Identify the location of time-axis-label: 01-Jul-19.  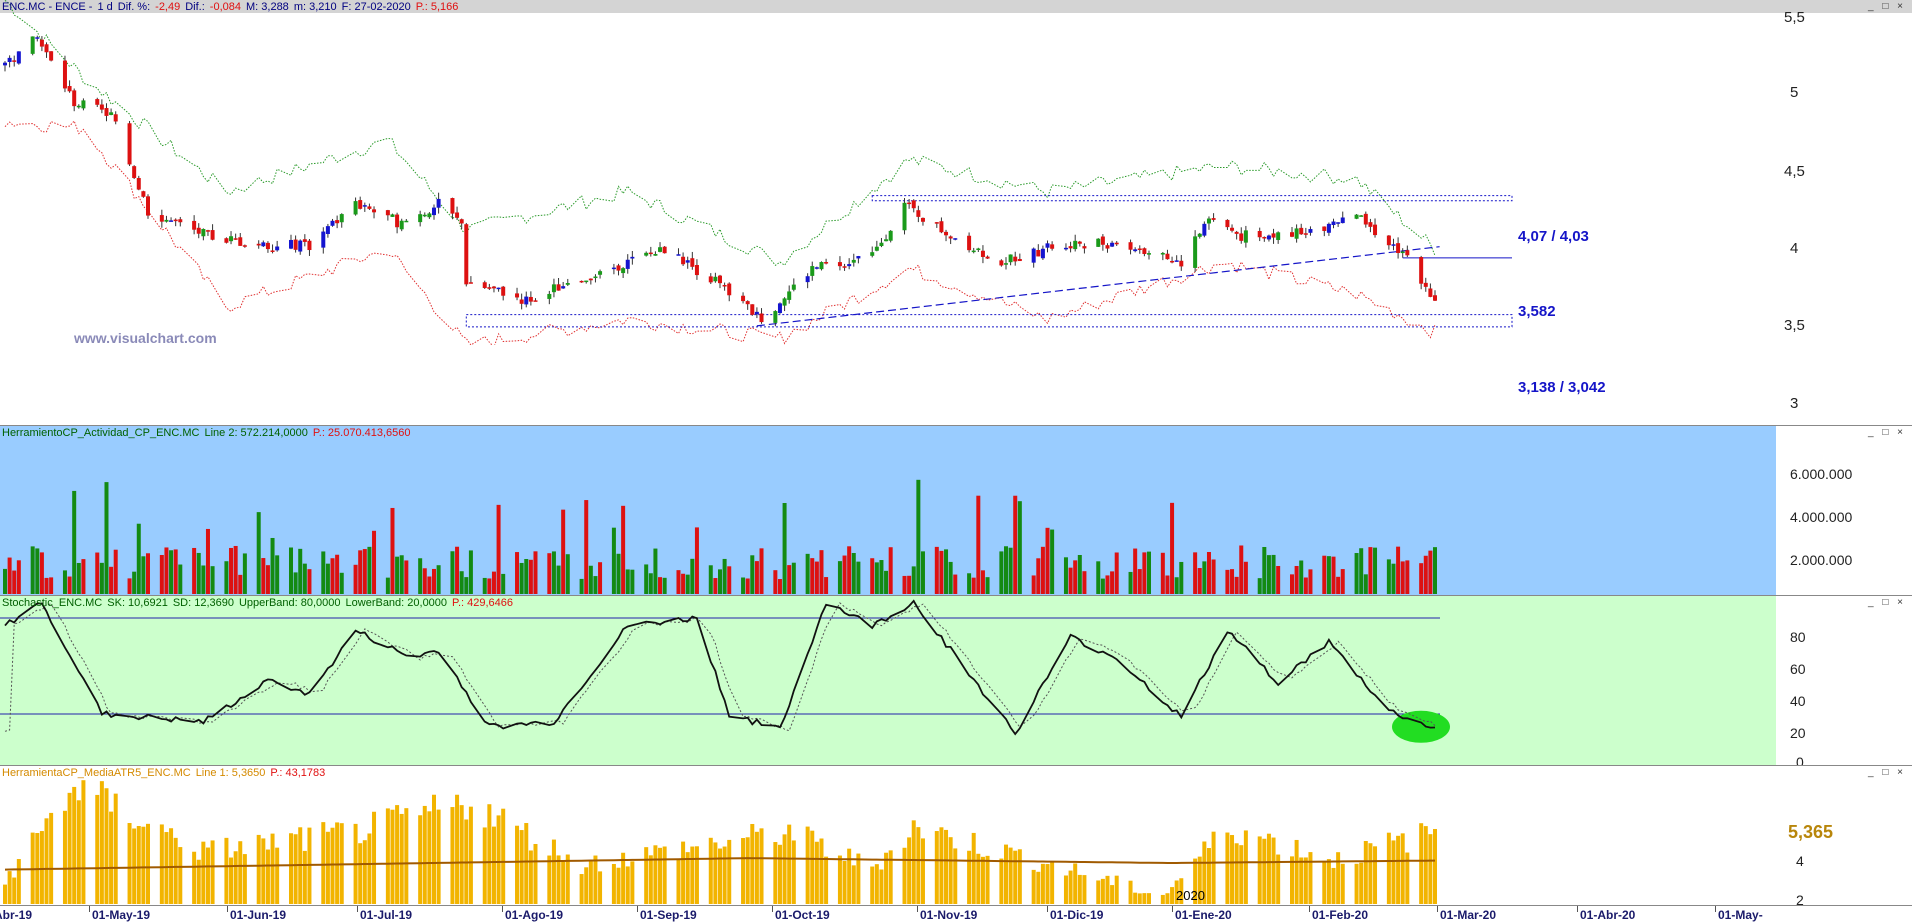
(386, 915).